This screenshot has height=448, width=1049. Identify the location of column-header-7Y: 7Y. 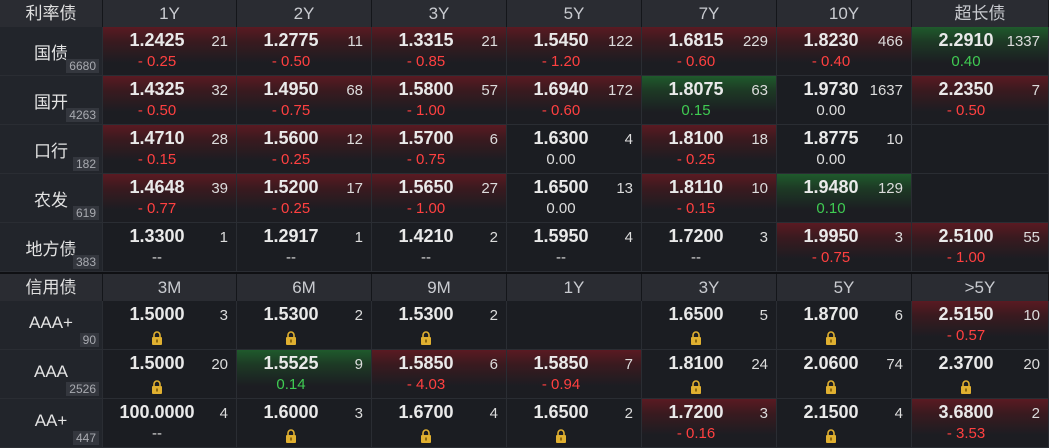
(709, 13).